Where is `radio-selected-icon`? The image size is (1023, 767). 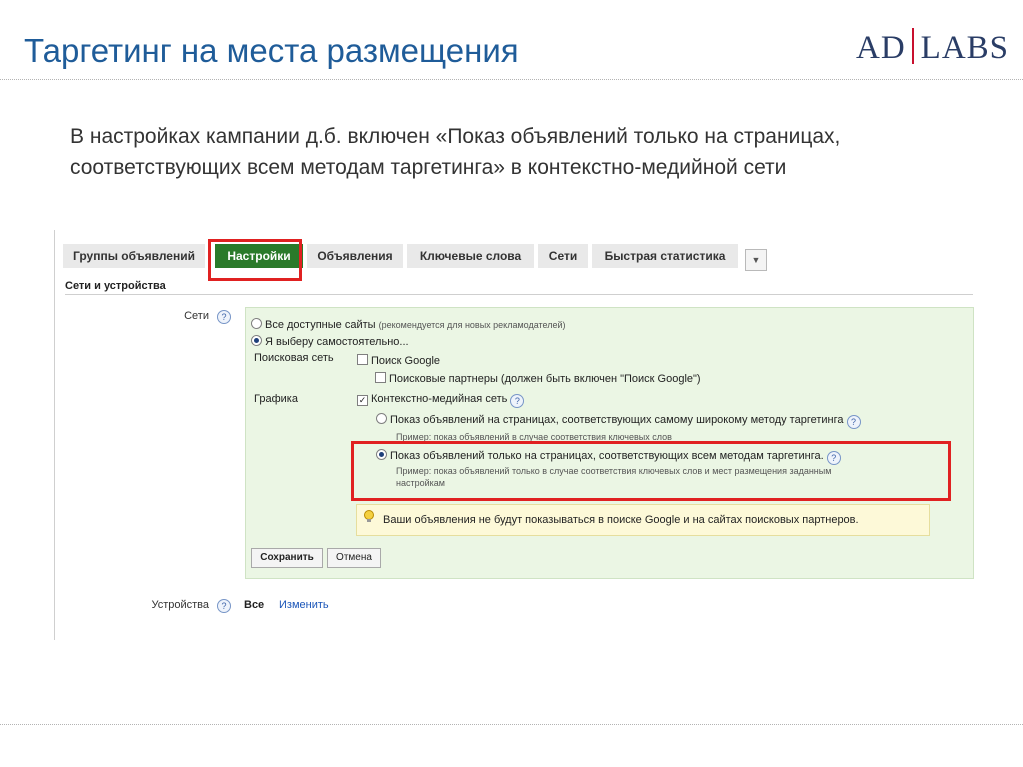
radio-selected-icon is located at coordinates (256, 340).